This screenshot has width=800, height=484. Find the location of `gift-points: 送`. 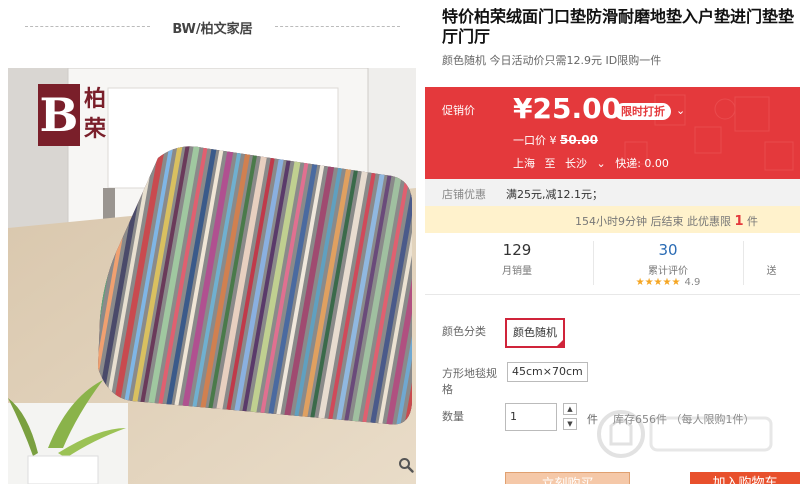

gift-points: 送 is located at coordinates (771, 259).